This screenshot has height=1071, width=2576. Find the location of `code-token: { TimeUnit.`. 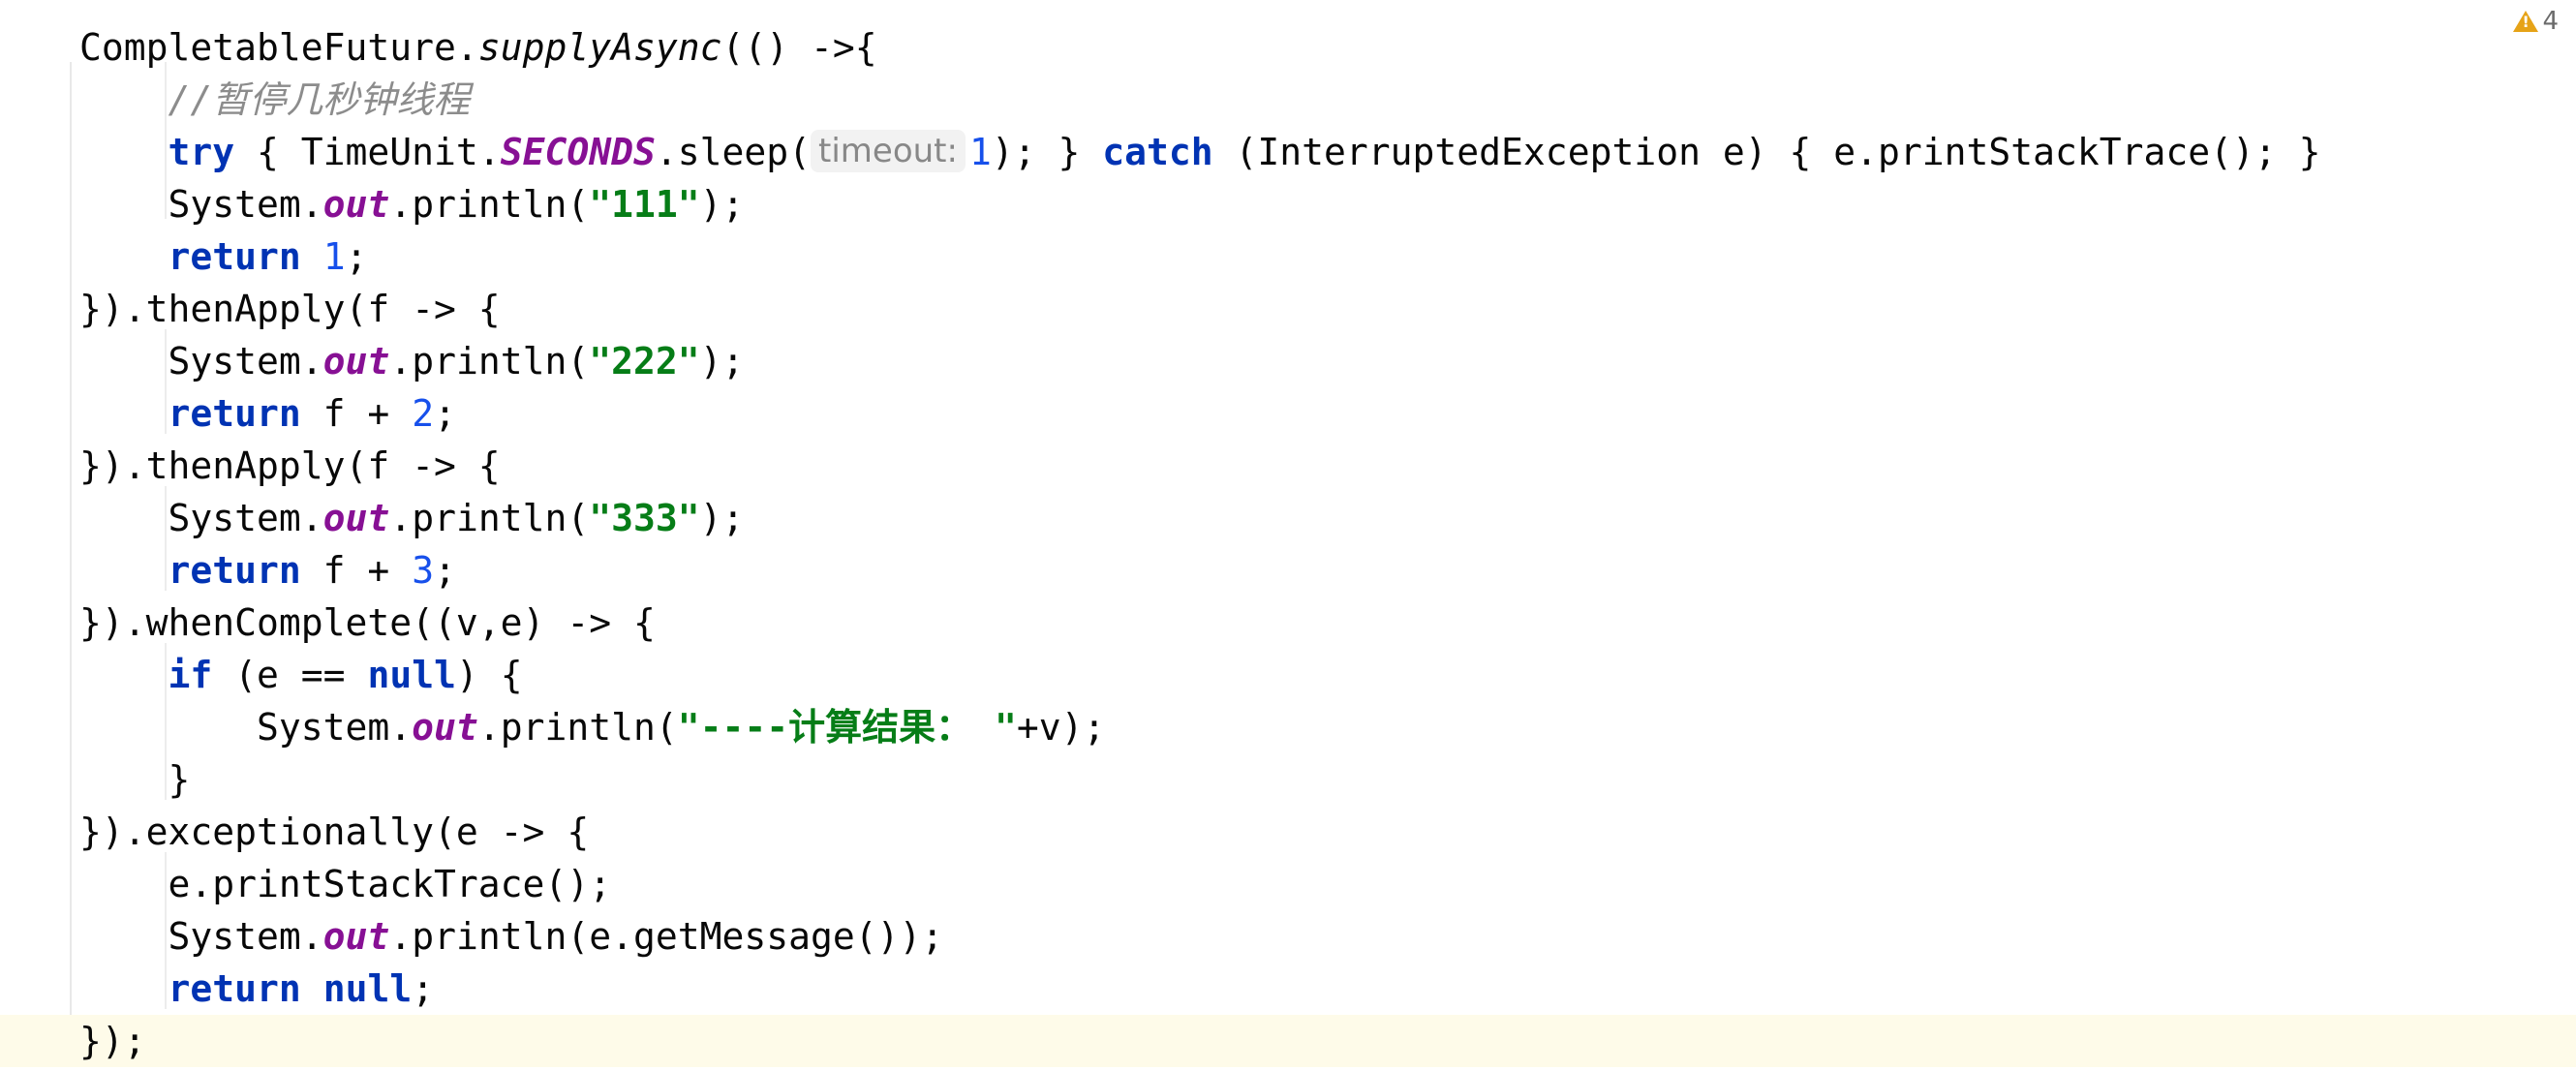

code-token: { TimeUnit. is located at coordinates (367, 152).